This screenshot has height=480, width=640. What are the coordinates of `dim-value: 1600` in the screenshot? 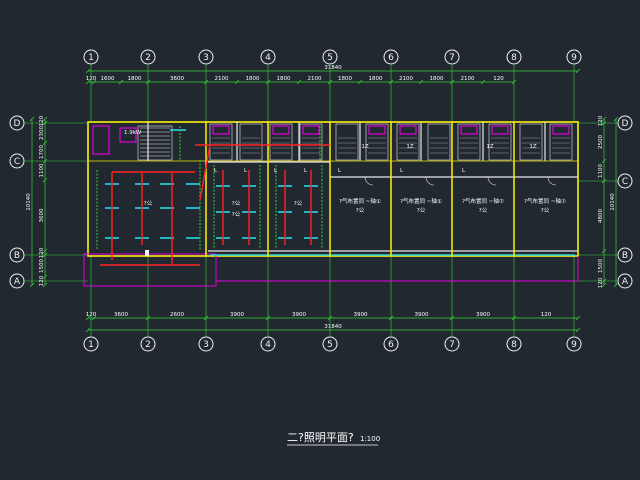 It's located at (108, 79).